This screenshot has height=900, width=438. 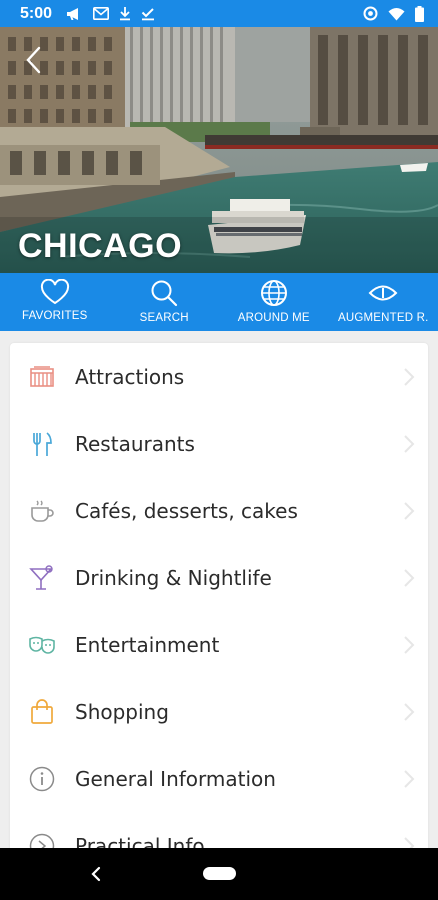 I want to click on status-time: 5:00, so click(x=36, y=13).